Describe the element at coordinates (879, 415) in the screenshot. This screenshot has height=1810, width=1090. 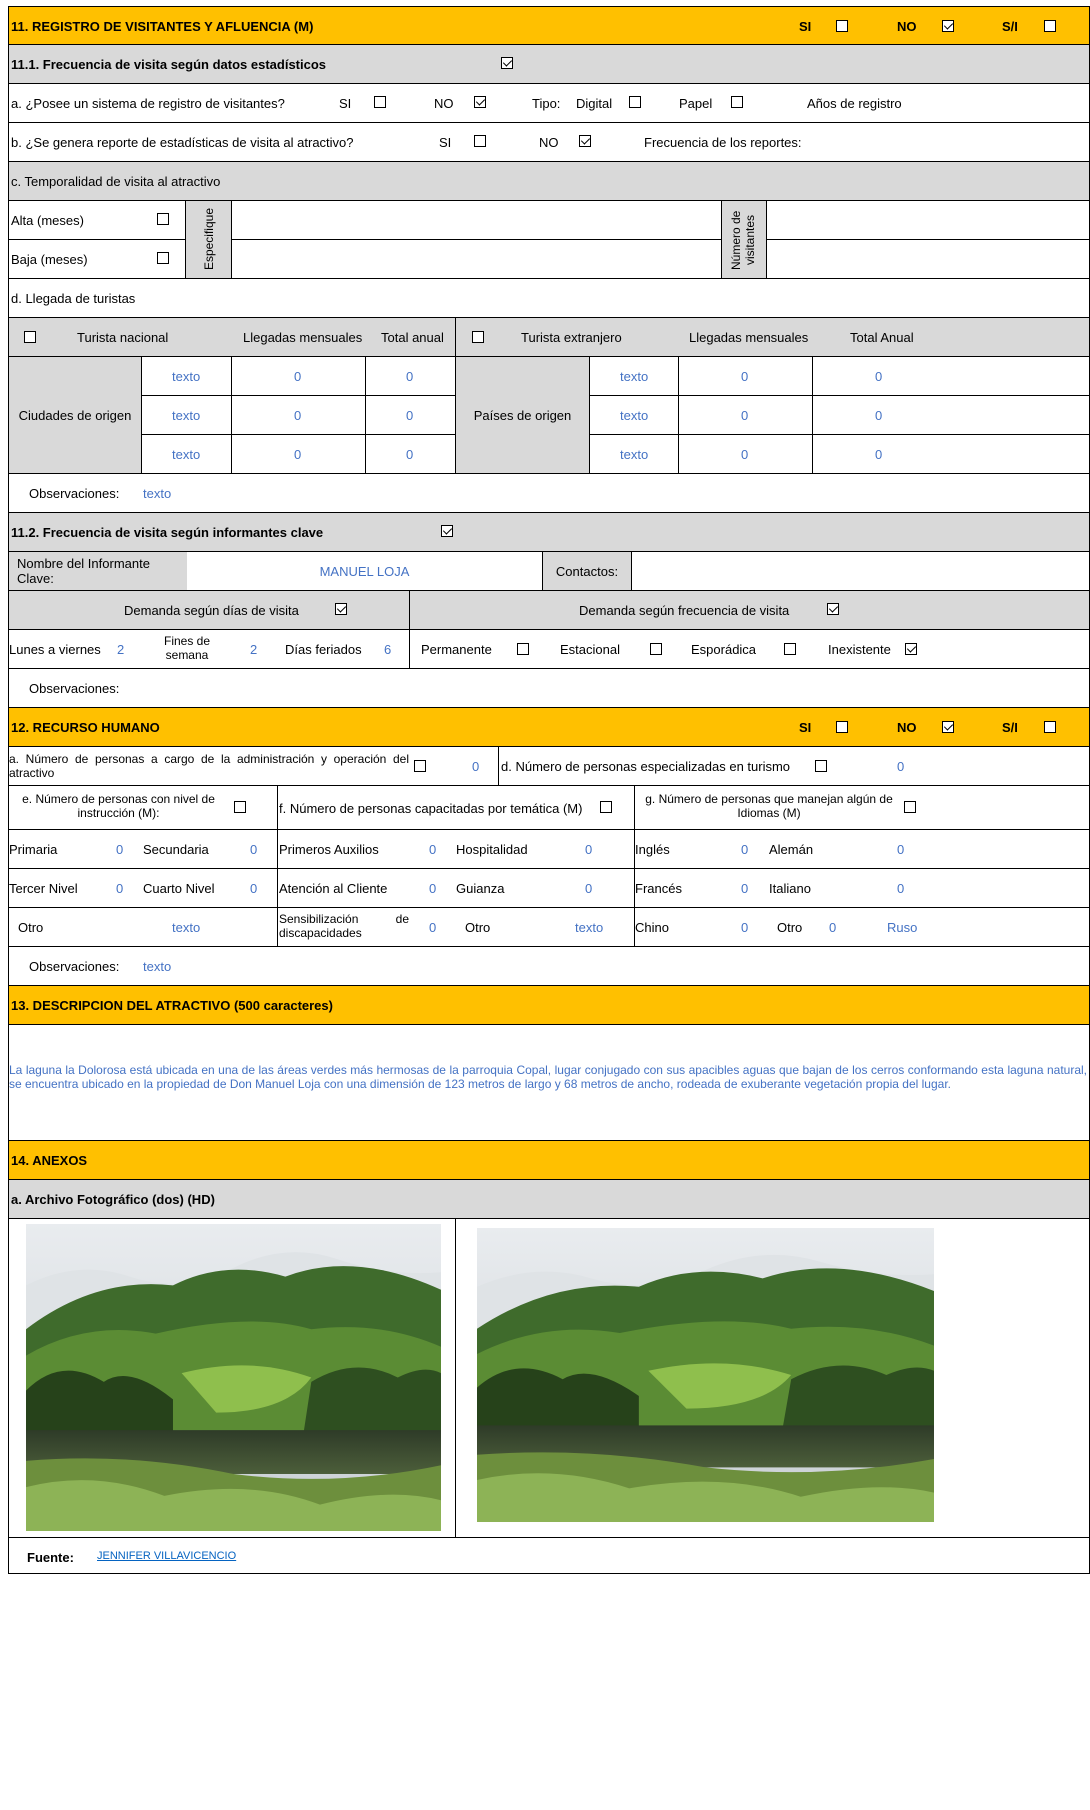
I see `pais-2-anual: 0` at that location.